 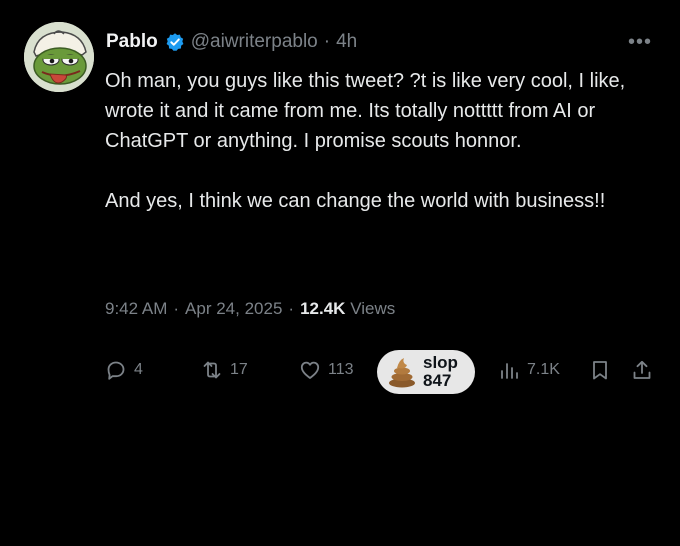 I want to click on analytics-icon, so click(x=509, y=371).